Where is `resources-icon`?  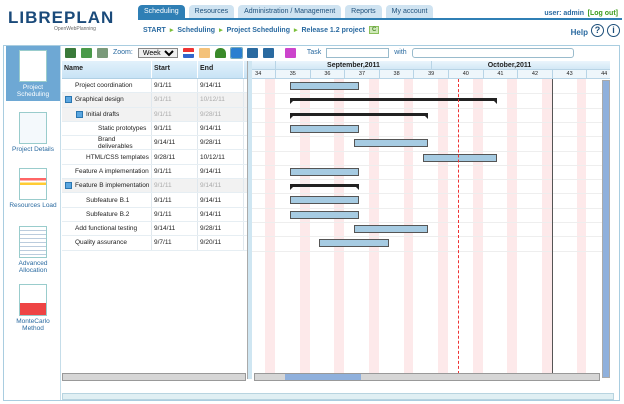
resources-icon is located at coordinates (220, 52).